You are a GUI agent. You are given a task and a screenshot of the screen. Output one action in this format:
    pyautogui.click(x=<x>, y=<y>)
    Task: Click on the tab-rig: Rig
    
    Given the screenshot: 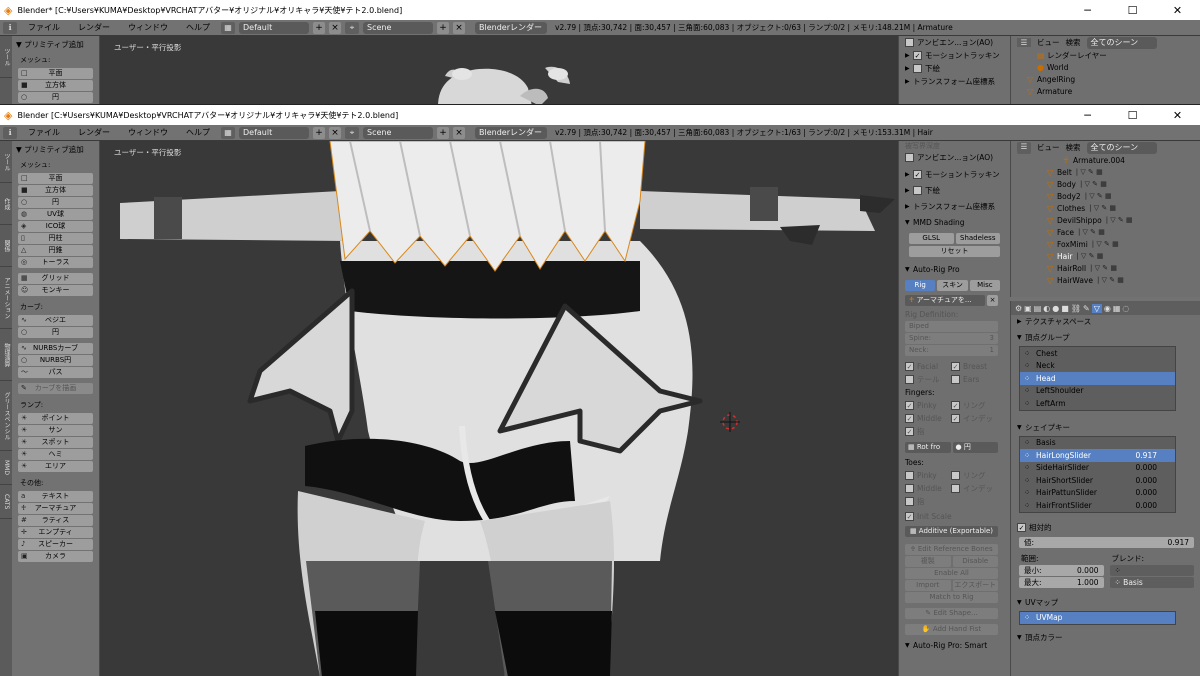 What is the action you would take?
    pyautogui.click(x=920, y=285)
    